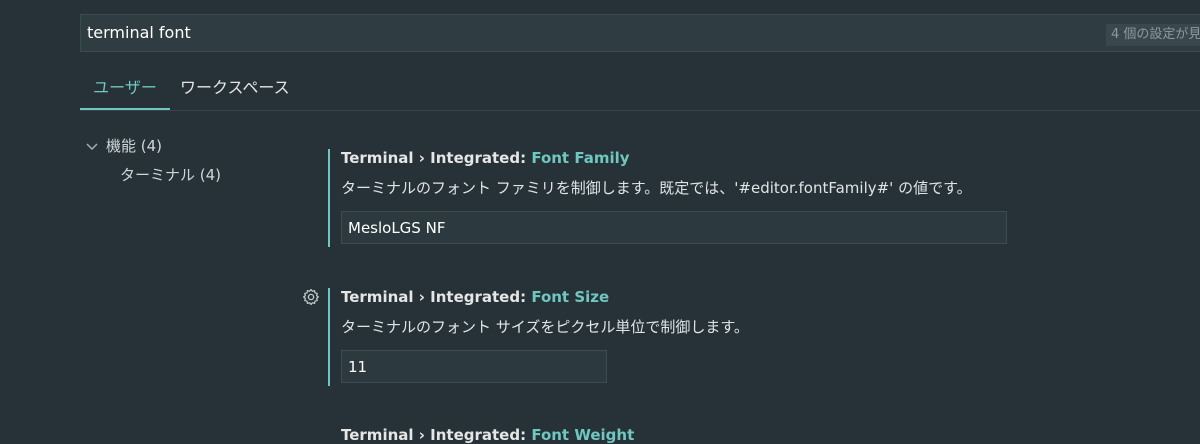  I want to click on tab-user: ユーザー, so click(125, 92).